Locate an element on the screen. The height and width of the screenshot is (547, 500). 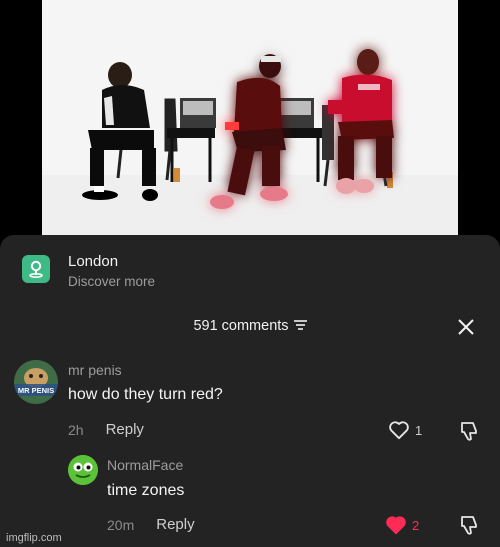
comment-text: how do they turn red? is located at coordinates (145, 394).